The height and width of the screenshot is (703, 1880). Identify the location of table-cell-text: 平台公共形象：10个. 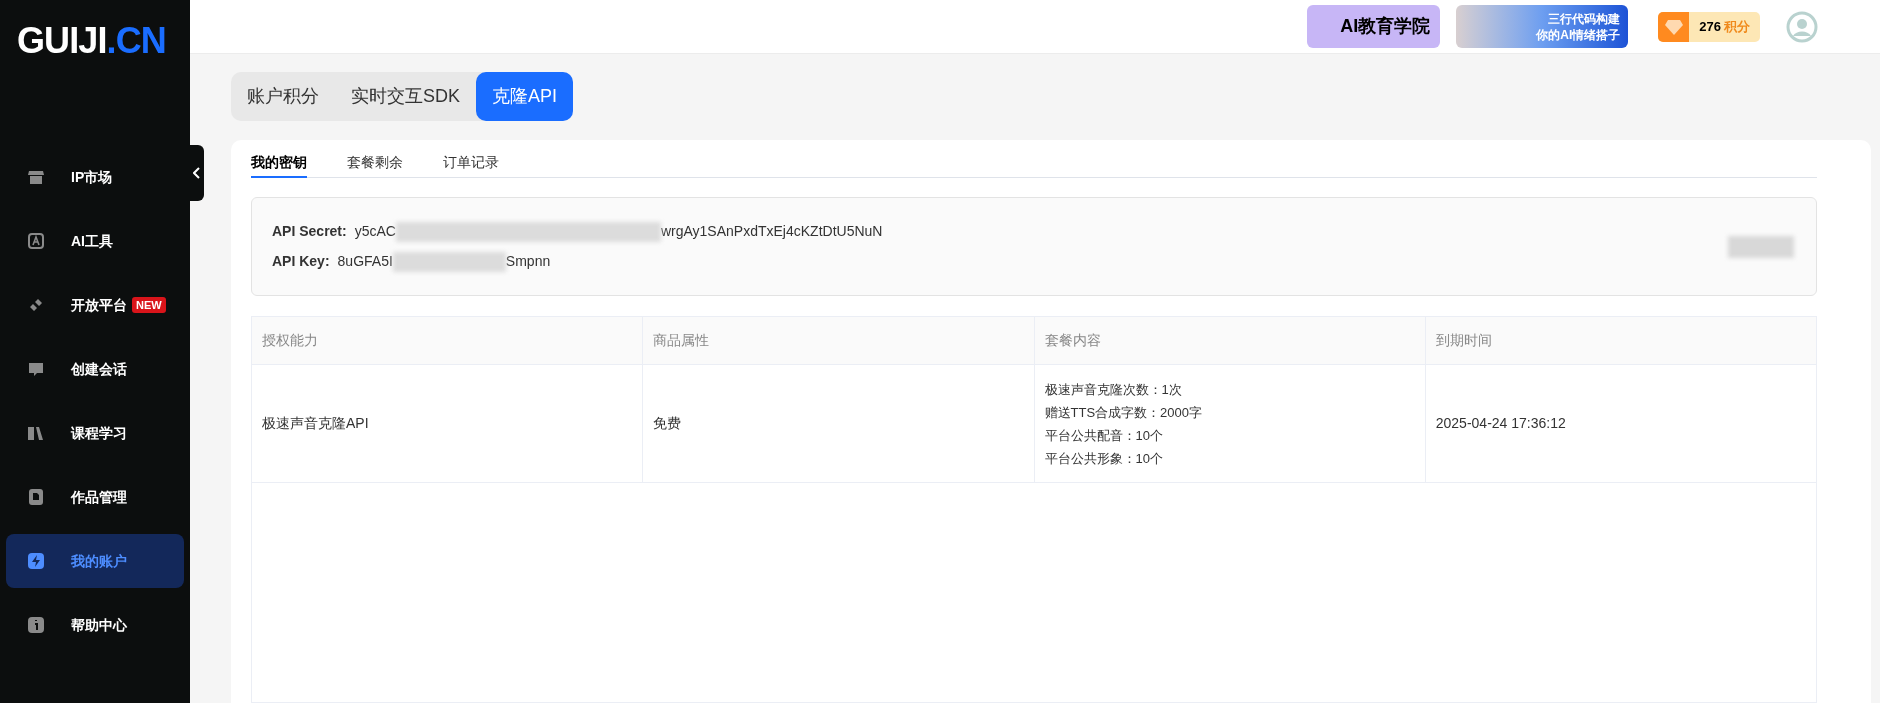
(1104, 458).